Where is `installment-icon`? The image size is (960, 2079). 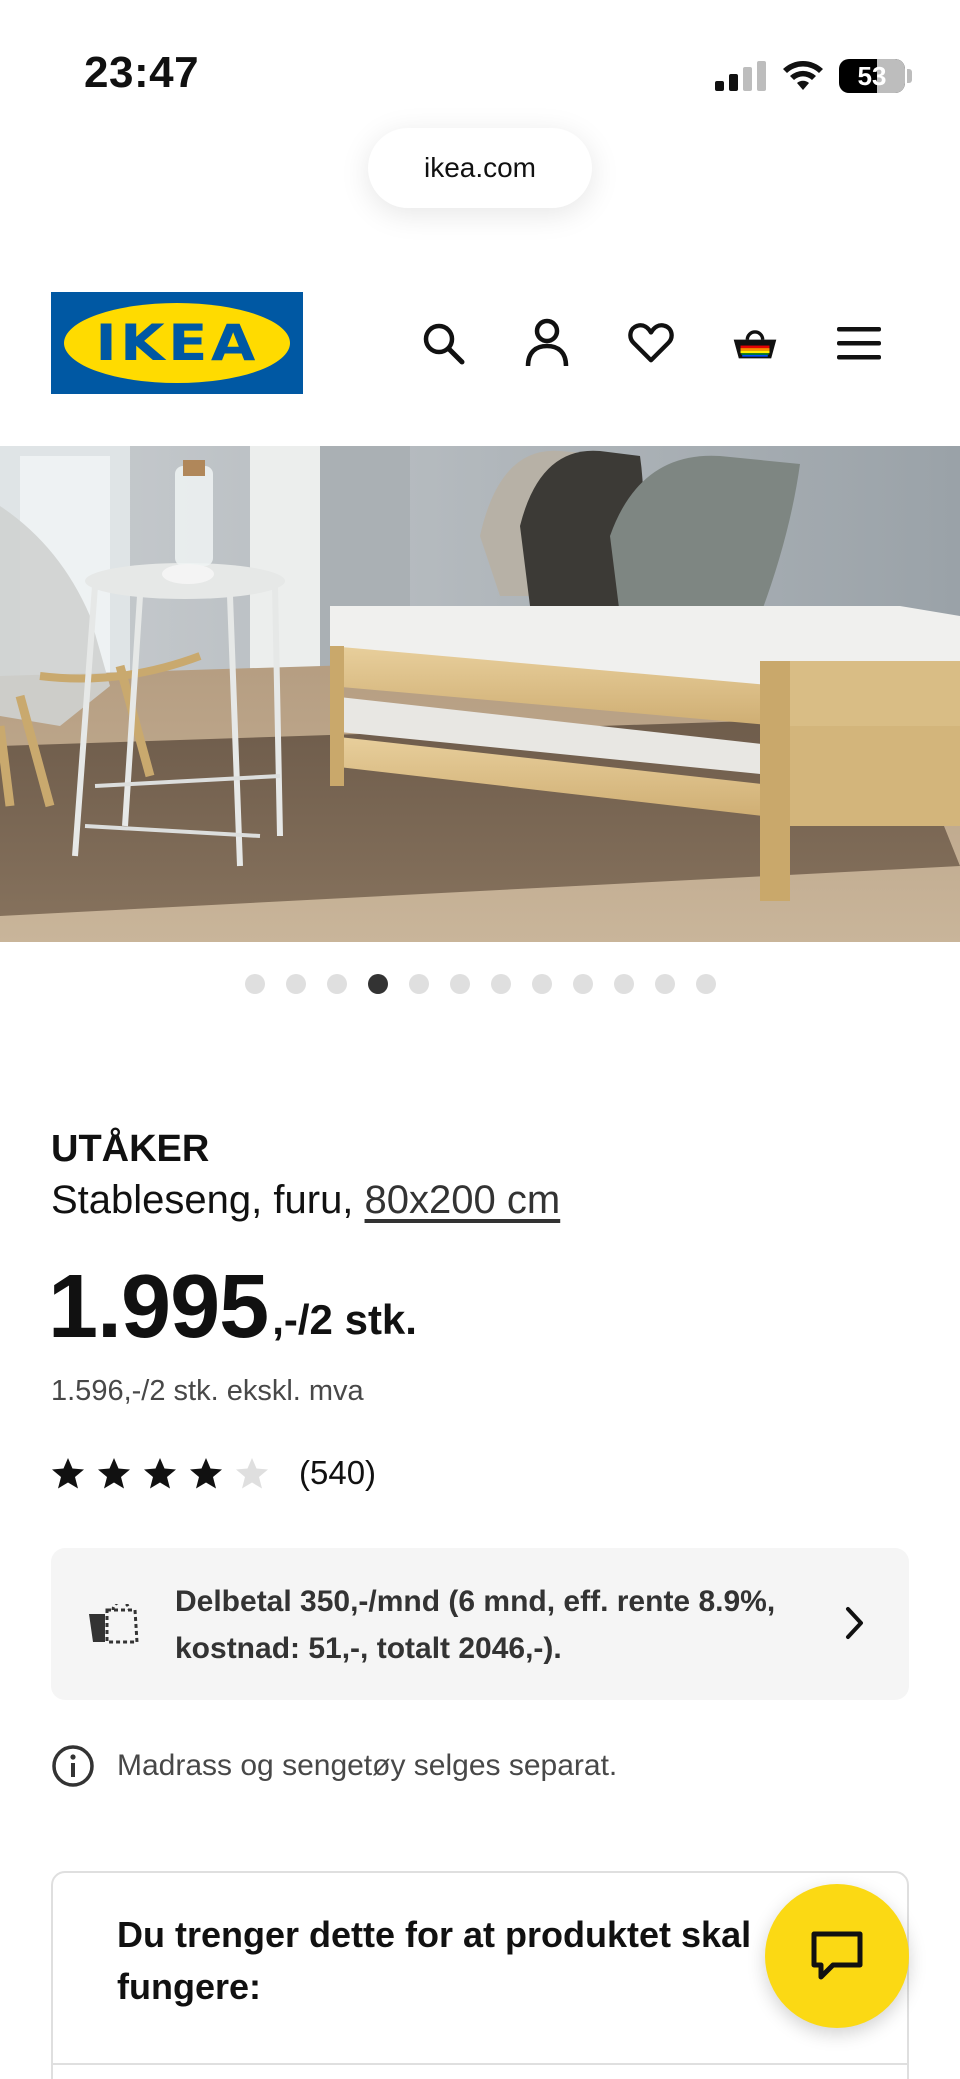 installment-icon is located at coordinates (114, 1624).